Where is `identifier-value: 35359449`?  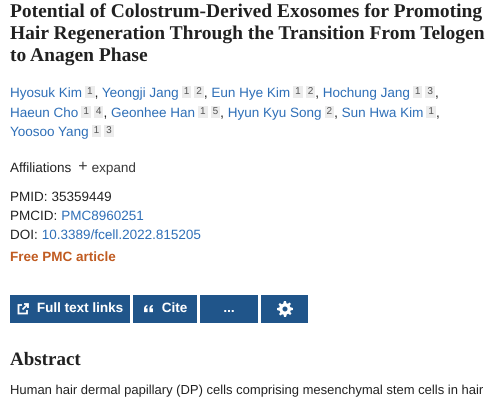
identifier-value: 35359449 is located at coordinates (82, 197).